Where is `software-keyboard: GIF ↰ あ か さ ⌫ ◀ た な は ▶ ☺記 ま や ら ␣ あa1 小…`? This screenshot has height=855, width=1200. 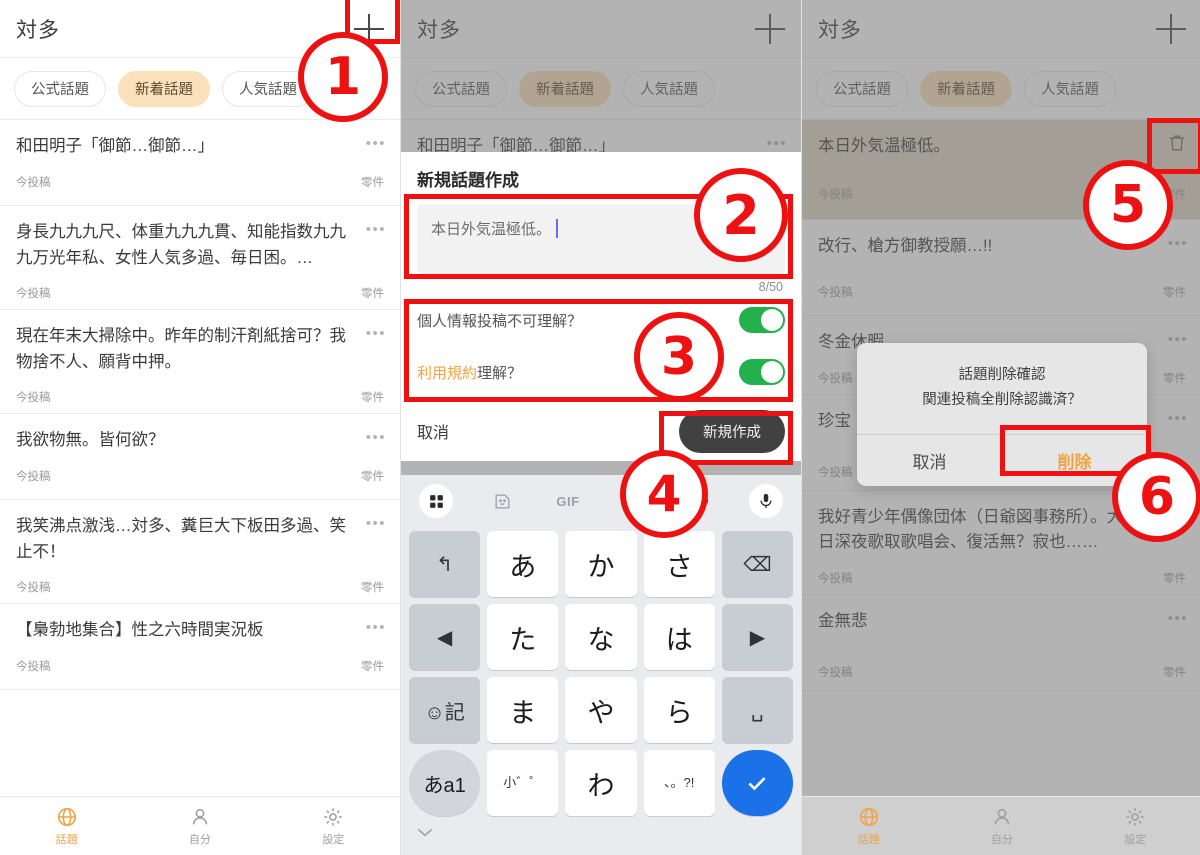 software-keyboard: GIF ↰ あ か さ ⌫ ◀ た な は ▶ ☺記 ま や ら ␣ あa1 小… is located at coordinates (601, 665).